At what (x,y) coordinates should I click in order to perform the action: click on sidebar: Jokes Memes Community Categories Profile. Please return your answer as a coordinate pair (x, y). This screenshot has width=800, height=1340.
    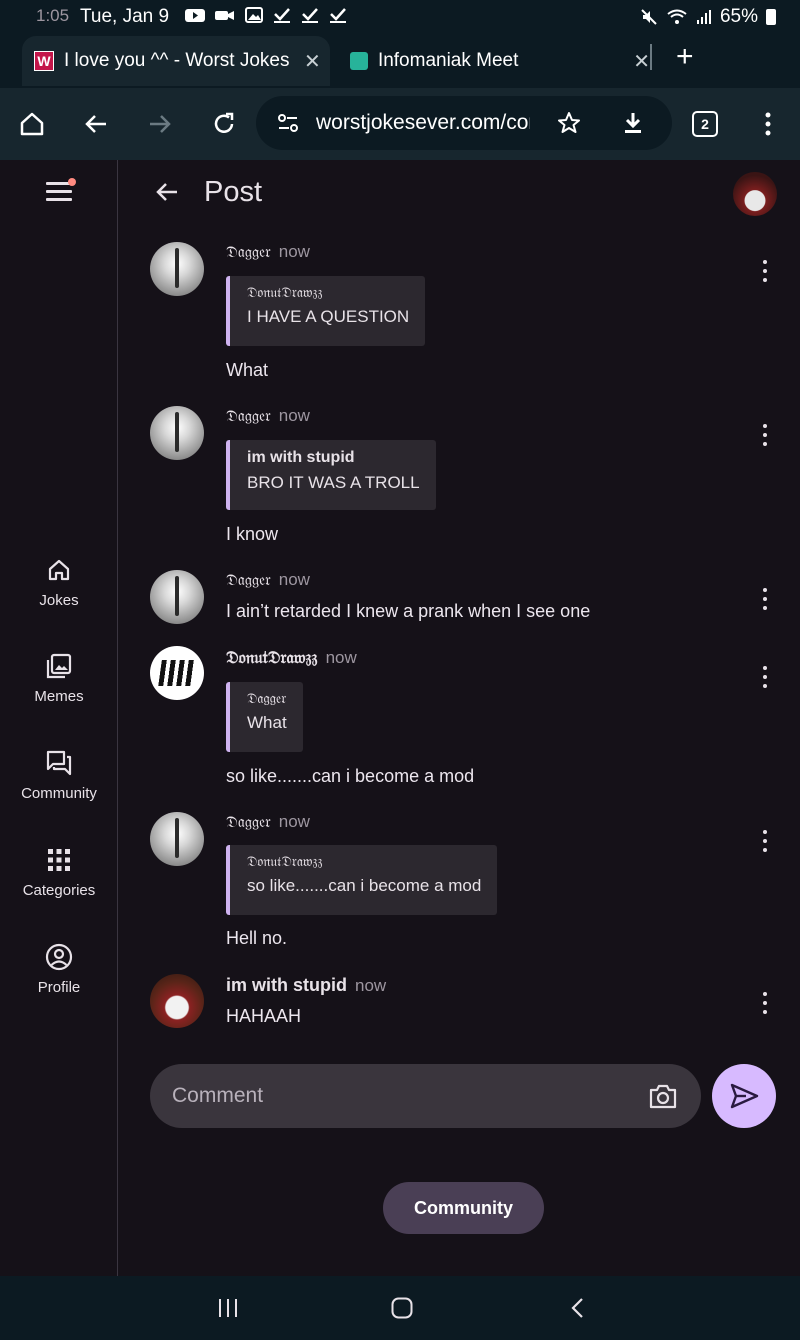
    Looking at the image, I should click on (59, 718).